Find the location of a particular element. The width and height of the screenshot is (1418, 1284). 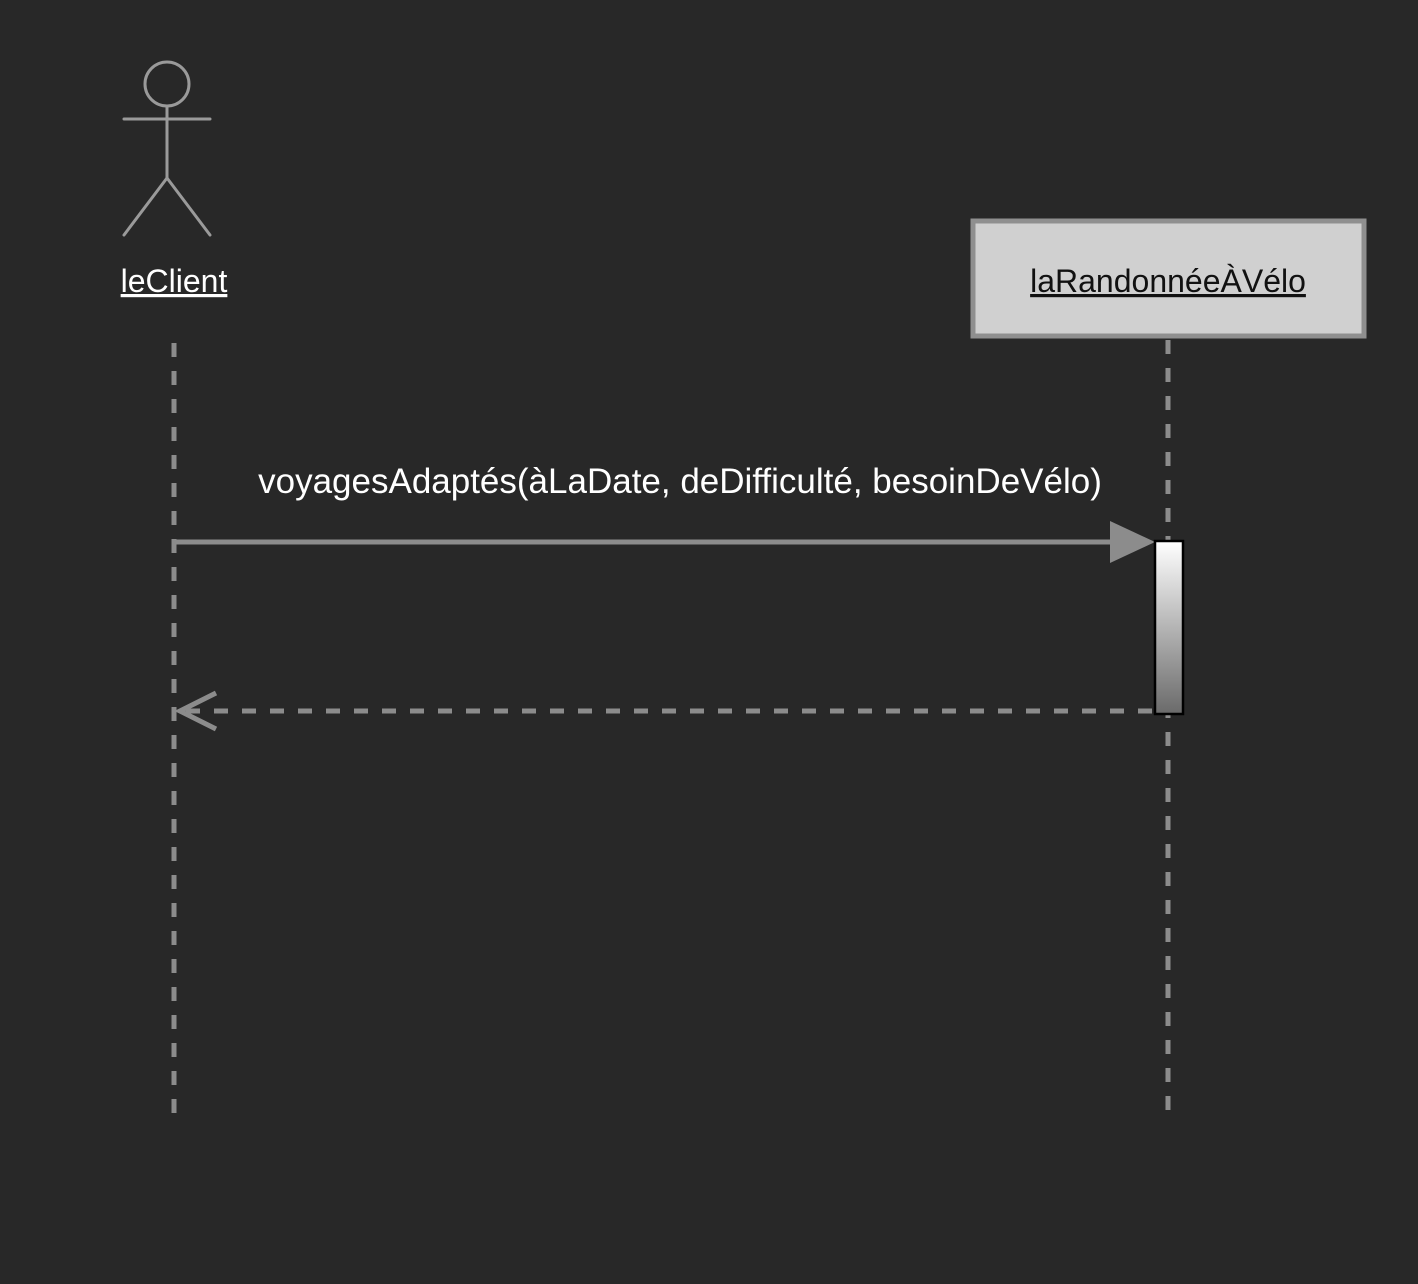

object-rando-label: laRandonnéeÀVélo is located at coordinates (1168, 281).